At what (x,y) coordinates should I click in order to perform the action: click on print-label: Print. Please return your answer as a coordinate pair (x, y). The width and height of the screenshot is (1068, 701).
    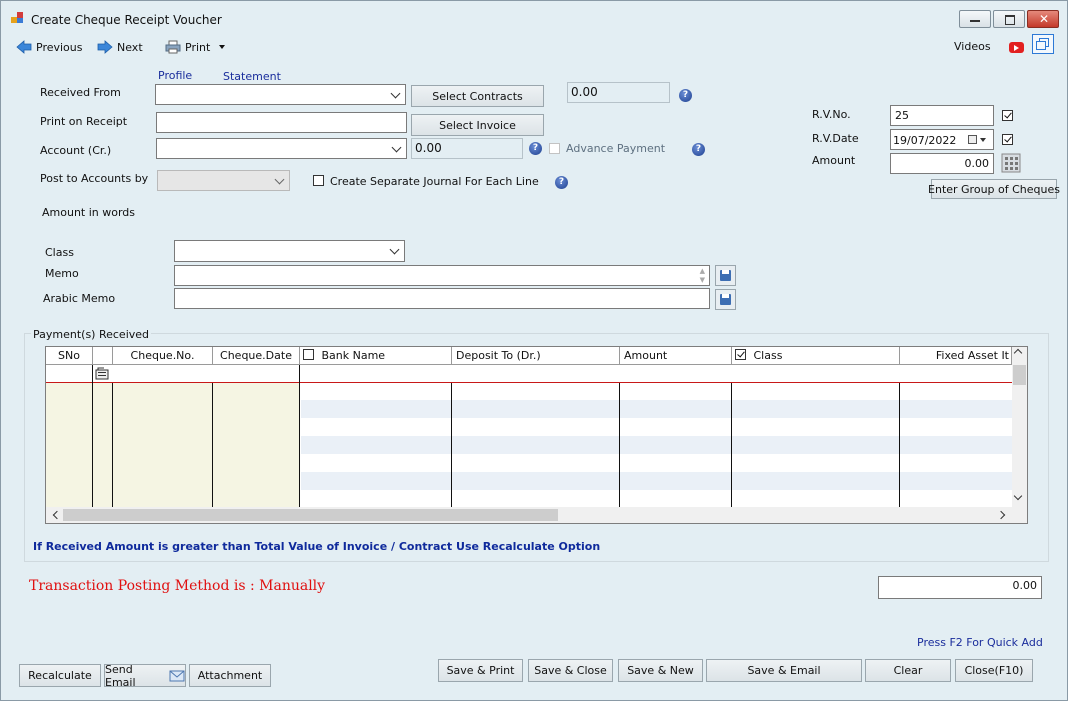
    Looking at the image, I should click on (198, 47).